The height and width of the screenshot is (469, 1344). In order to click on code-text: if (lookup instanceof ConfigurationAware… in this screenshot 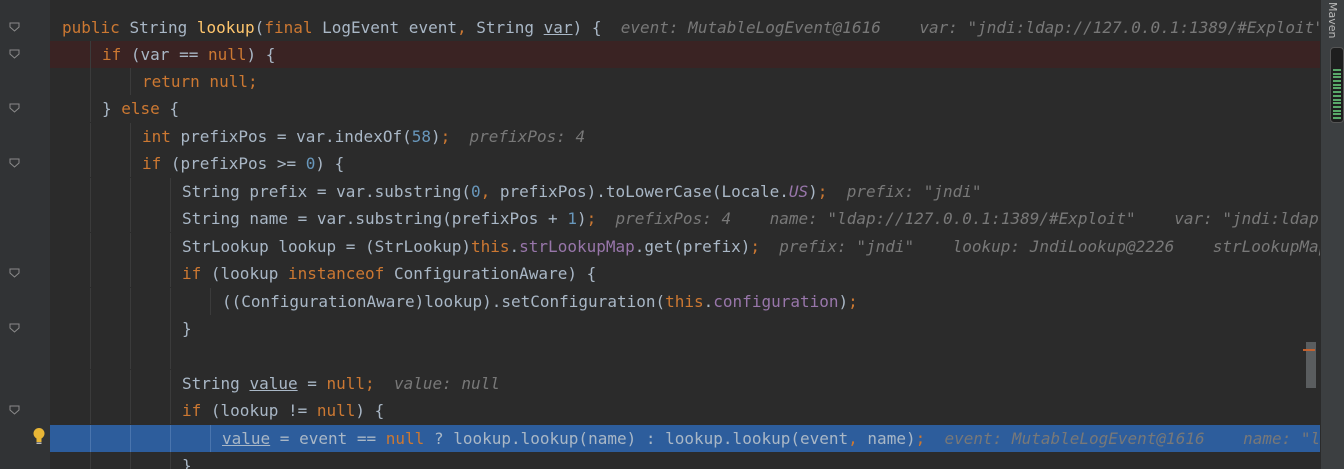, I will do `click(389, 273)`.